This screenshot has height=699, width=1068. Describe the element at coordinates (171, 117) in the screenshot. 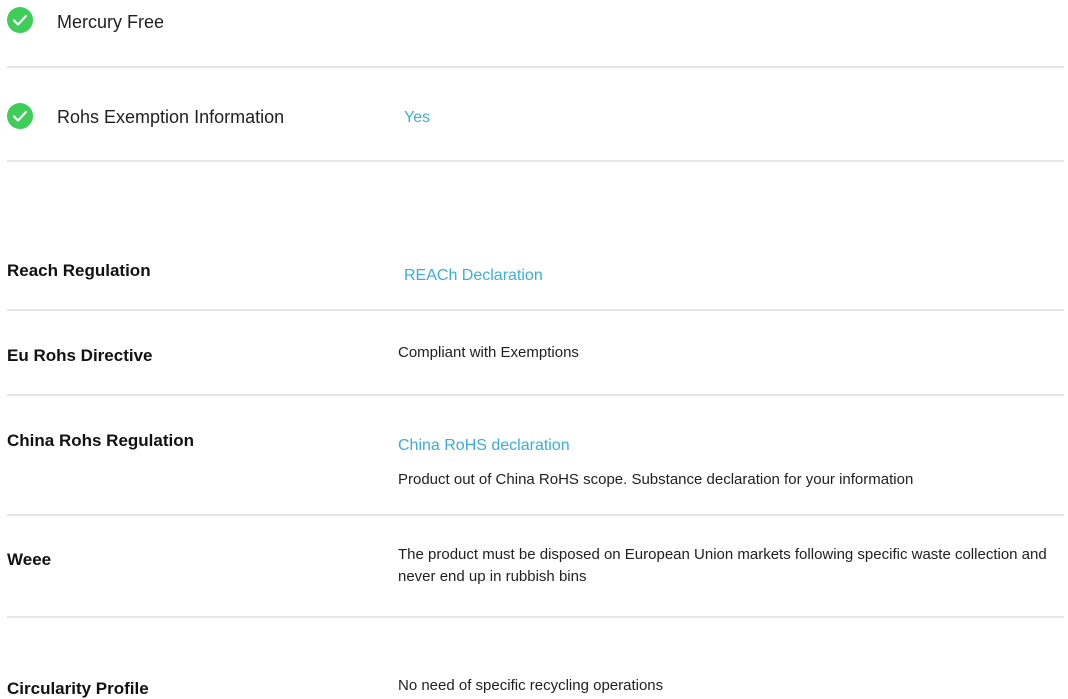

I see `check-label: Rohs Exemption Information` at that location.